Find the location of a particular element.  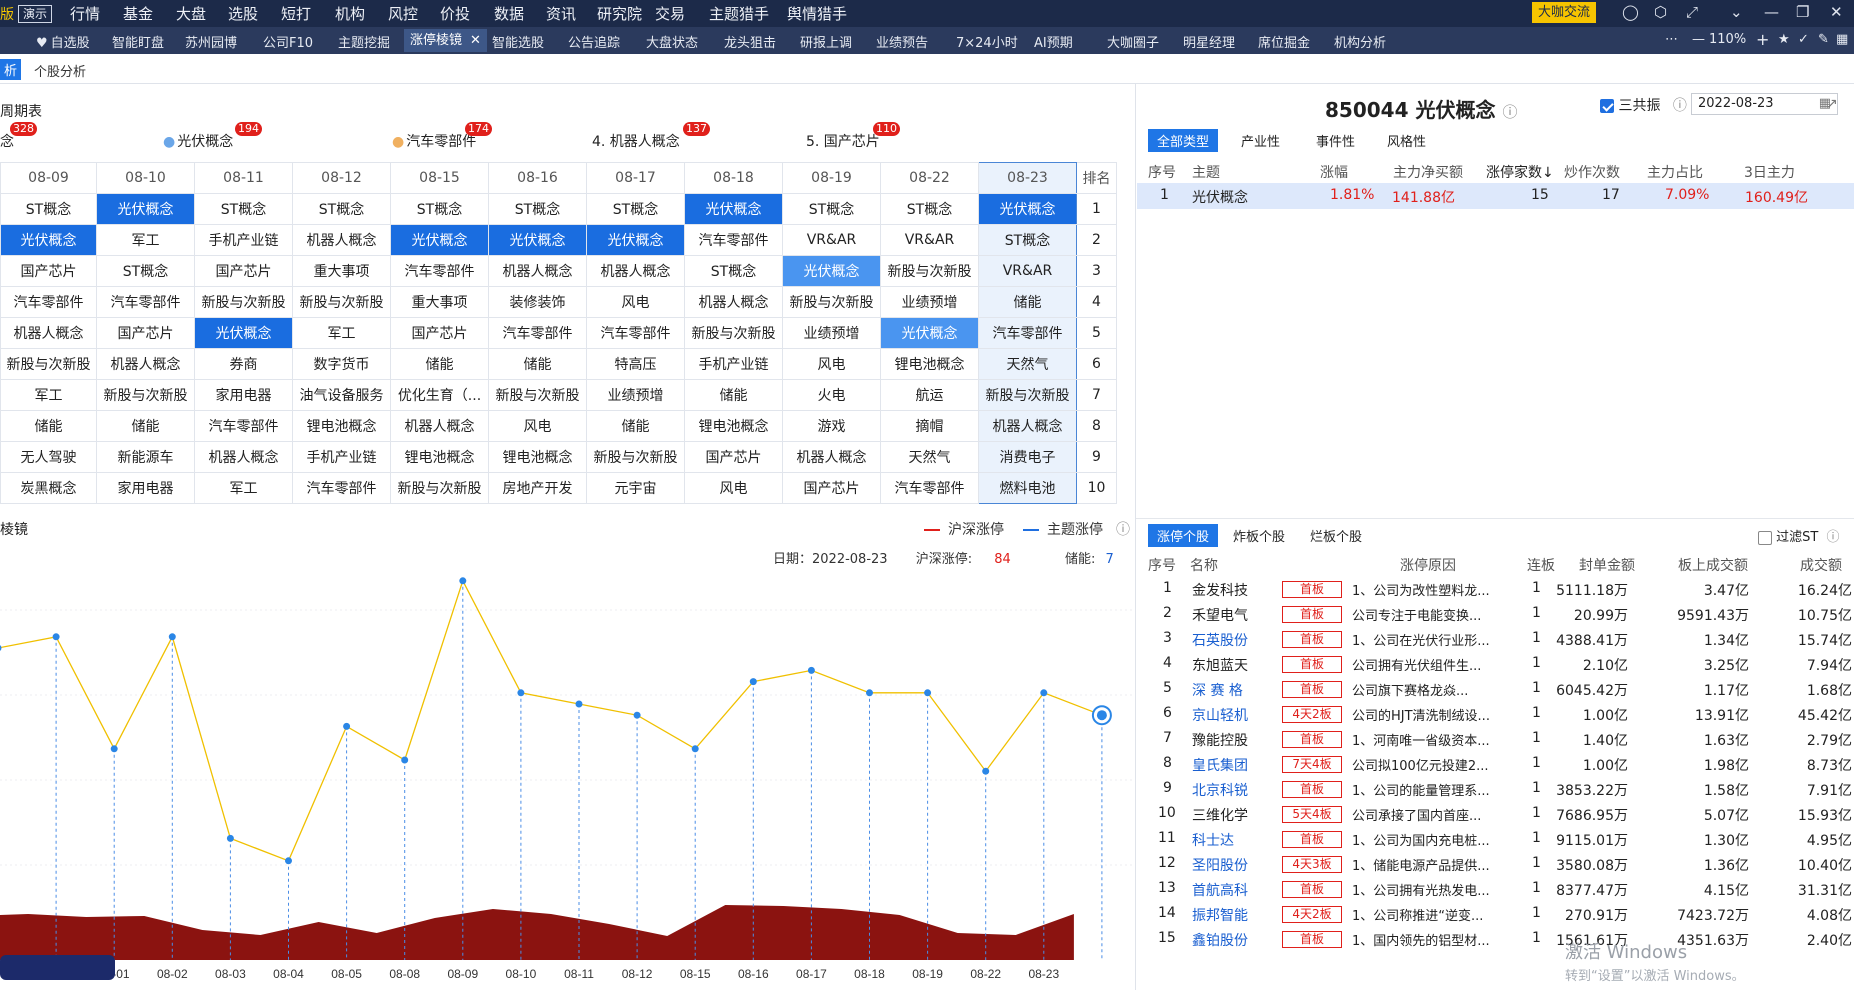

cycle-cell: 油气设备服务 is located at coordinates (341, 395).